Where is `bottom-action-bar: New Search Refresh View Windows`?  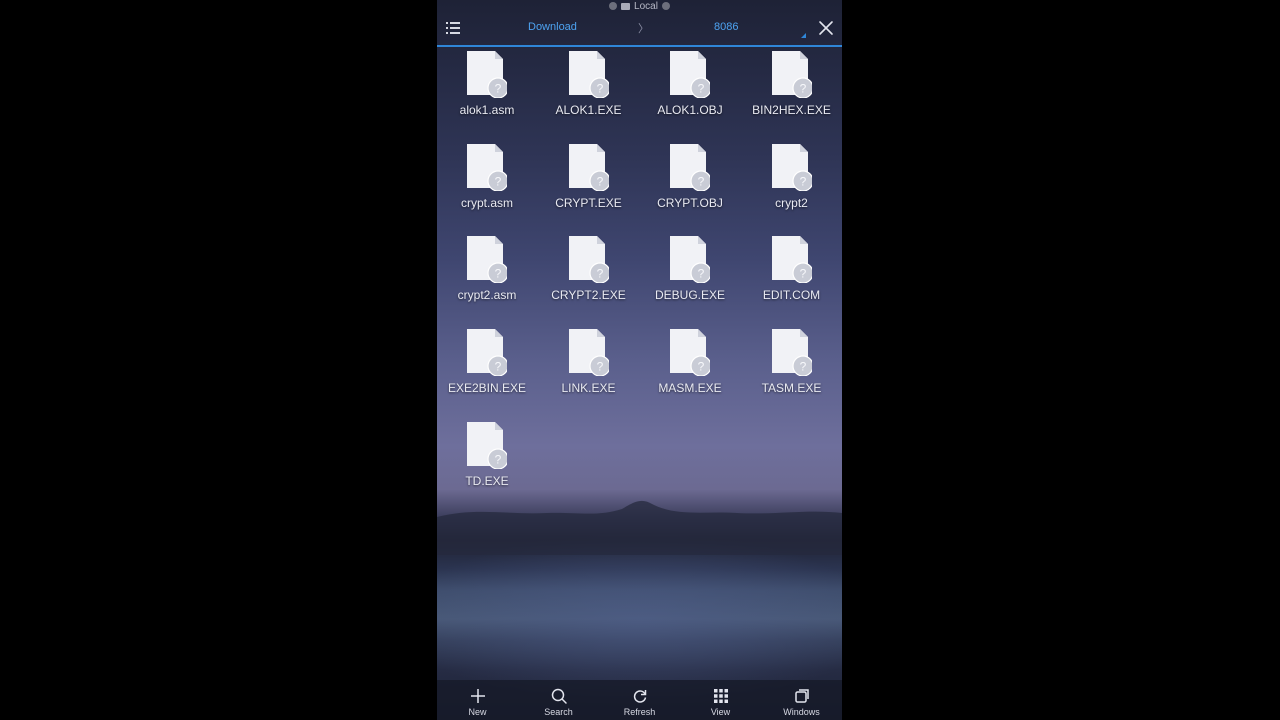 bottom-action-bar: New Search Refresh View Windows is located at coordinates (639, 700).